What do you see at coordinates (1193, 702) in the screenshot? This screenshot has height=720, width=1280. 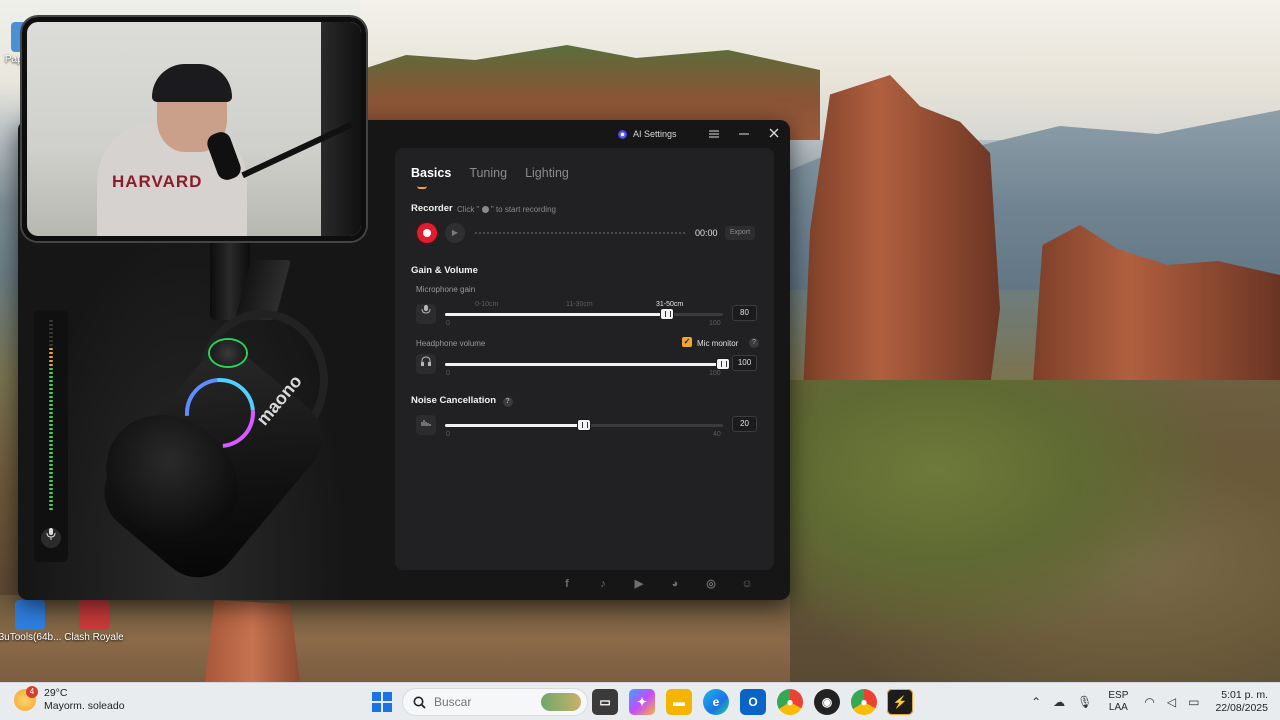 I see `battery-icon: ▭` at bounding box center [1193, 702].